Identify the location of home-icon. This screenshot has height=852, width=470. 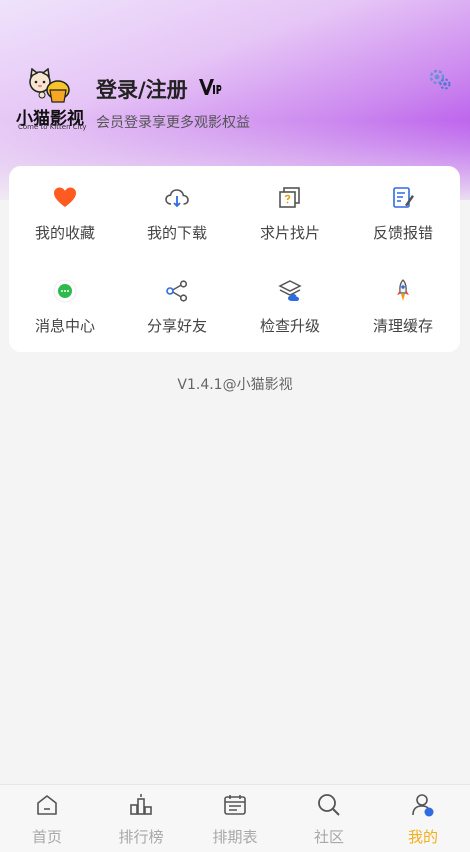
(47, 805).